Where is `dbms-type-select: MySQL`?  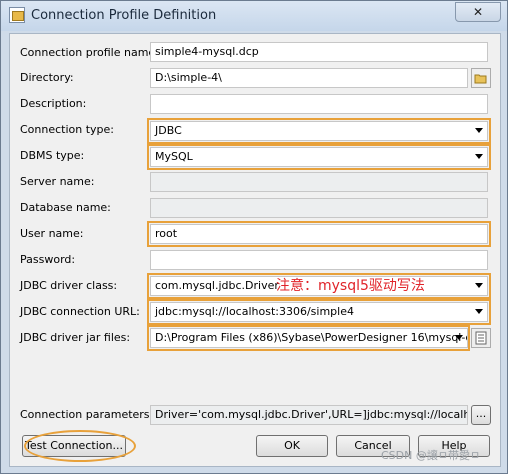 dbms-type-select: MySQL is located at coordinates (319, 157).